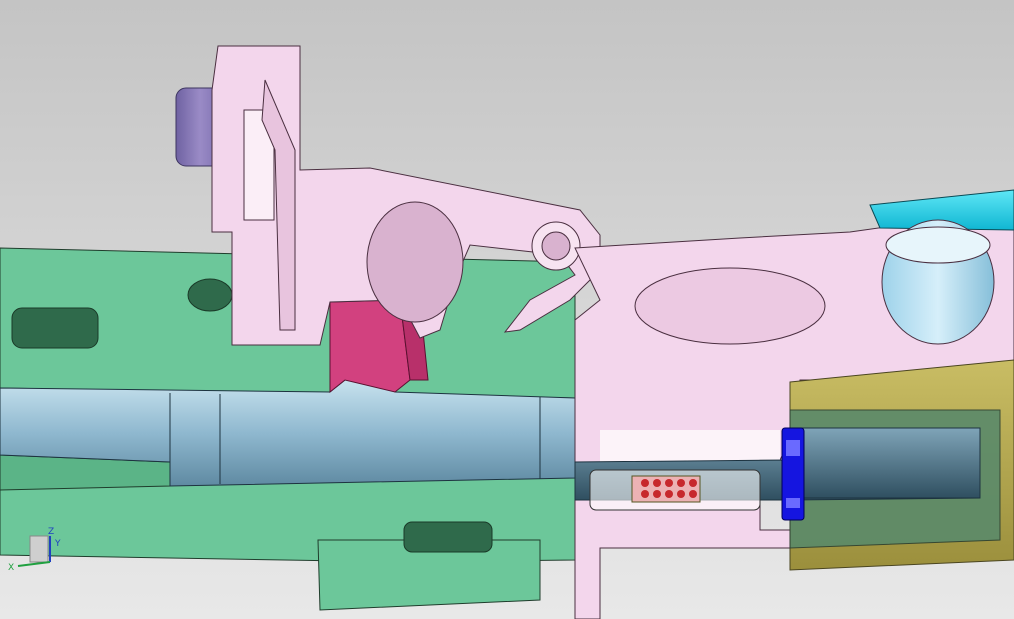 The image size is (1014, 619). What do you see at coordinates (51, 532) in the screenshot?
I see `triad-label-z: Z` at bounding box center [51, 532].